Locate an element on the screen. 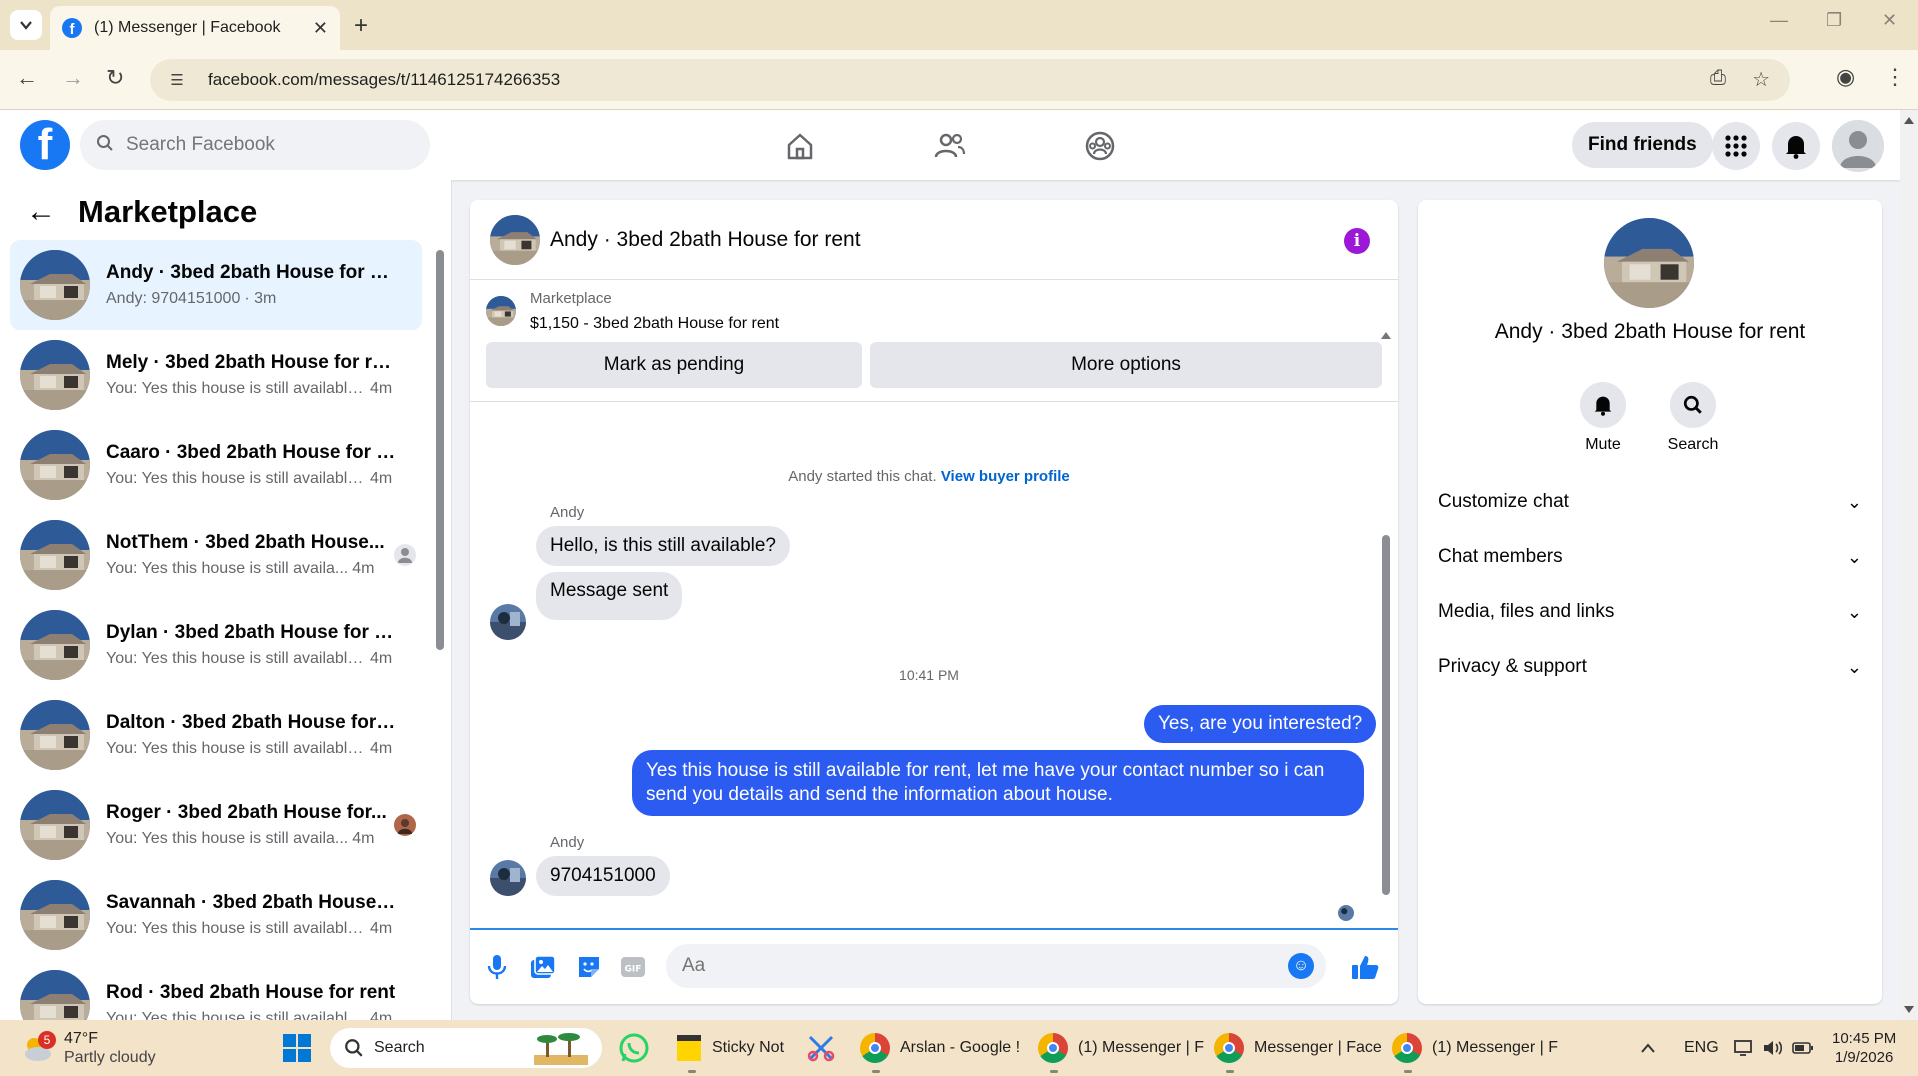 The image size is (1918, 1076). more-options-button: More options is located at coordinates (1126, 365).